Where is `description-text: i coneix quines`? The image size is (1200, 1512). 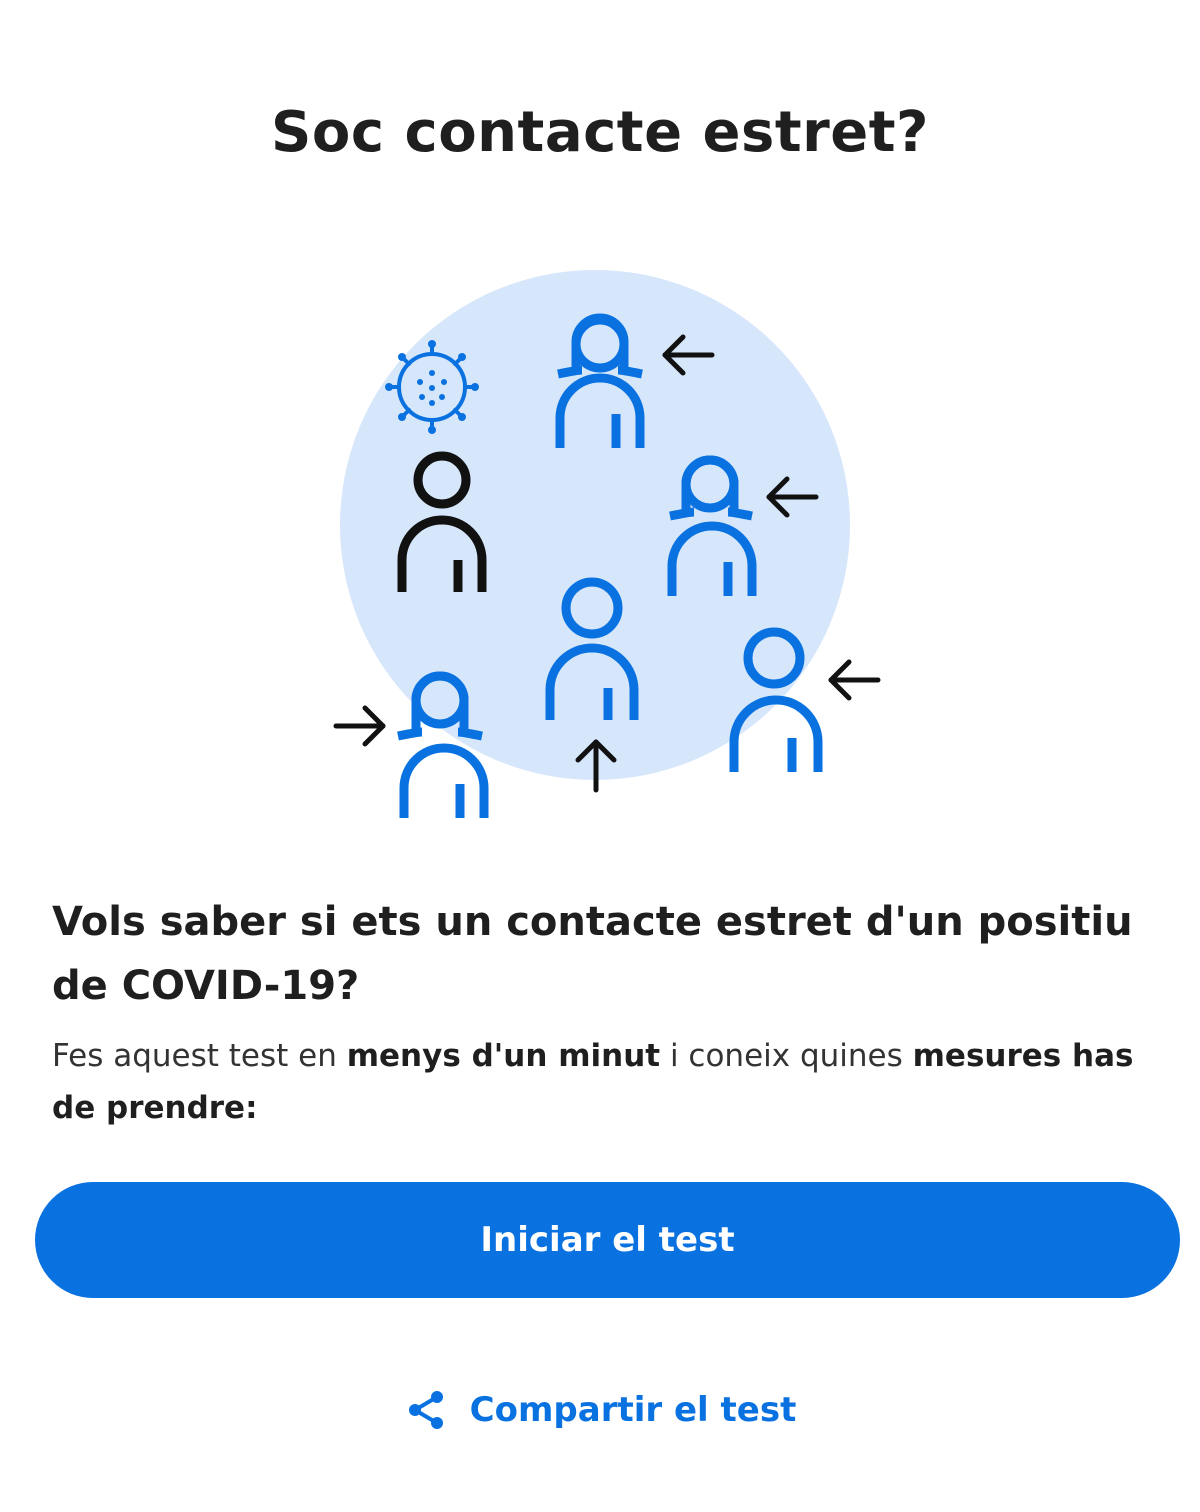
description-text: i coneix quines is located at coordinates (786, 1056).